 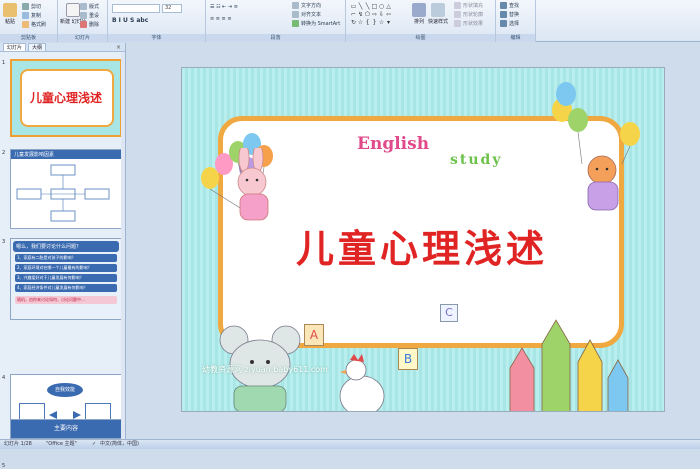 I want to click on rabbit-illustration, so click(x=253, y=184).